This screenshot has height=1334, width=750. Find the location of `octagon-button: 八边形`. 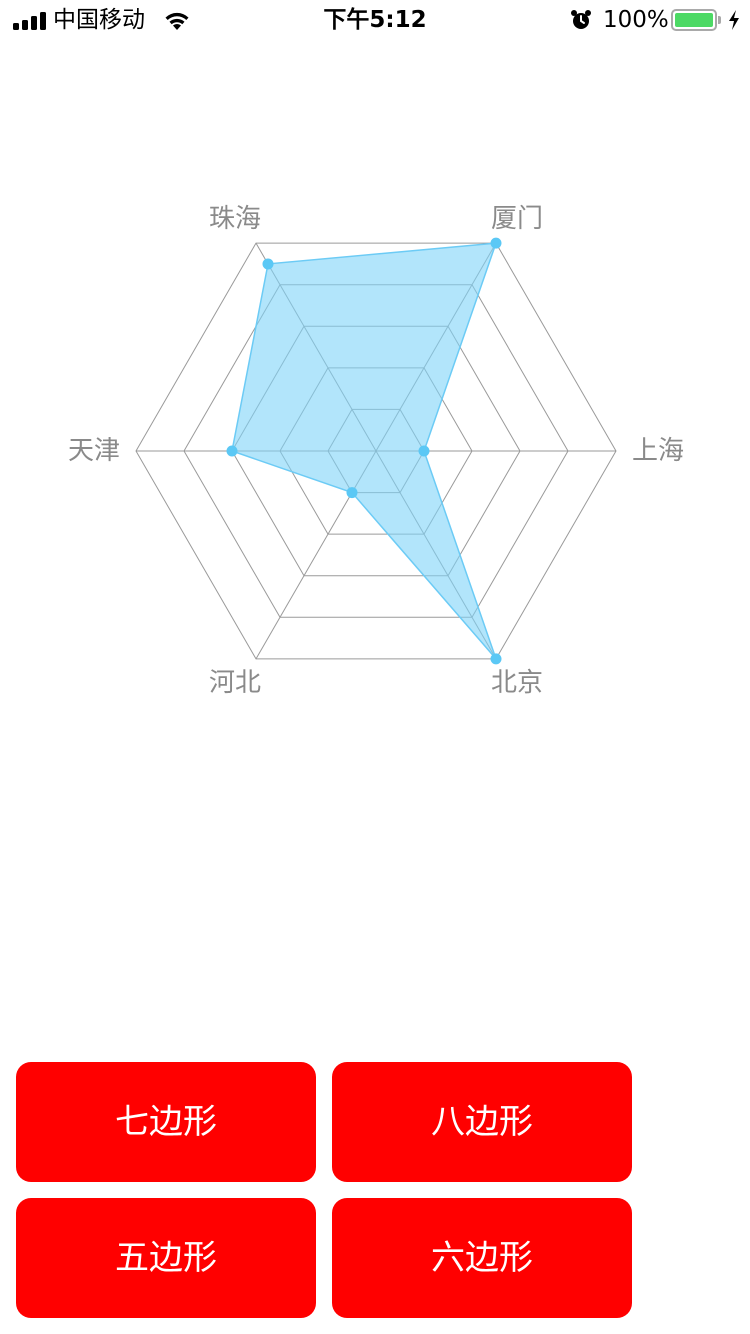

octagon-button: 八边形 is located at coordinates (482, 1122).